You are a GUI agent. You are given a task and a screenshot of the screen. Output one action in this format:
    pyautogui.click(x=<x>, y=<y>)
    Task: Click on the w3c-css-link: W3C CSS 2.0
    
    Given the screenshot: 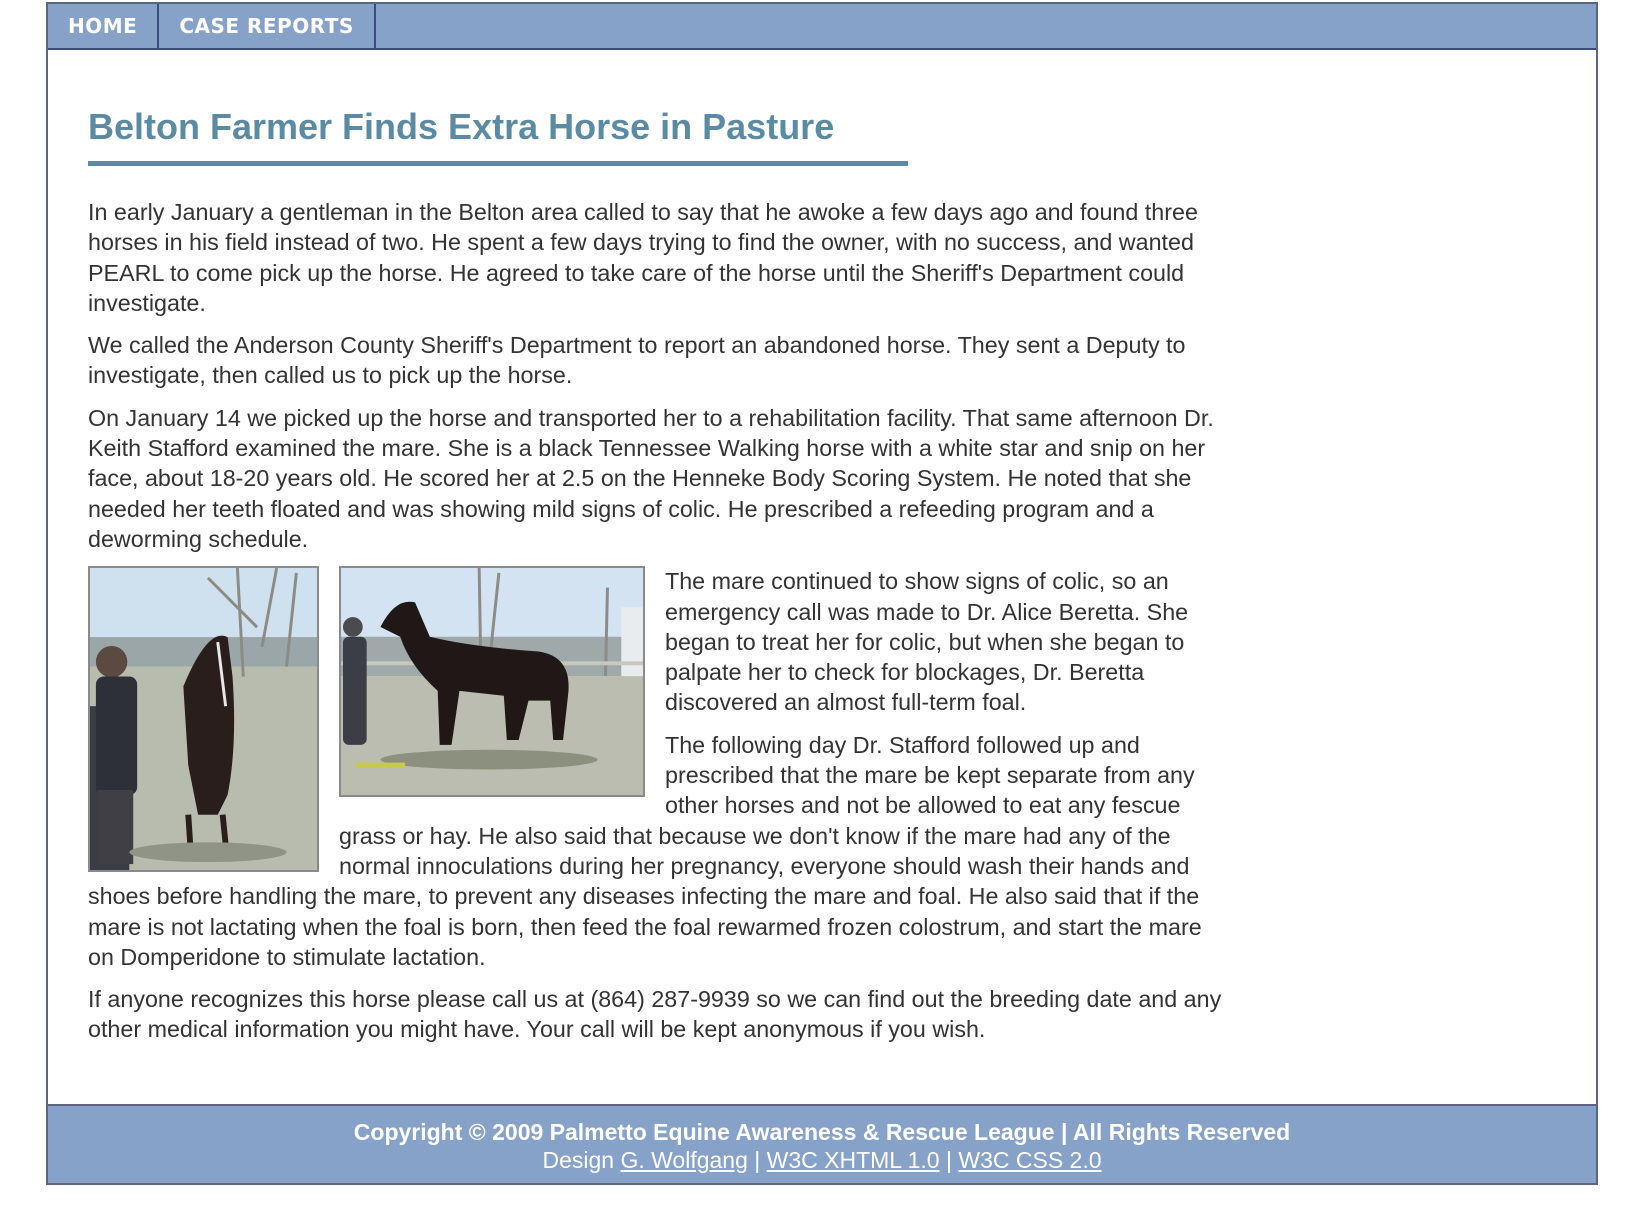 What is the action you would take?
    pyautogui.click(x=1029, y=1160)
    